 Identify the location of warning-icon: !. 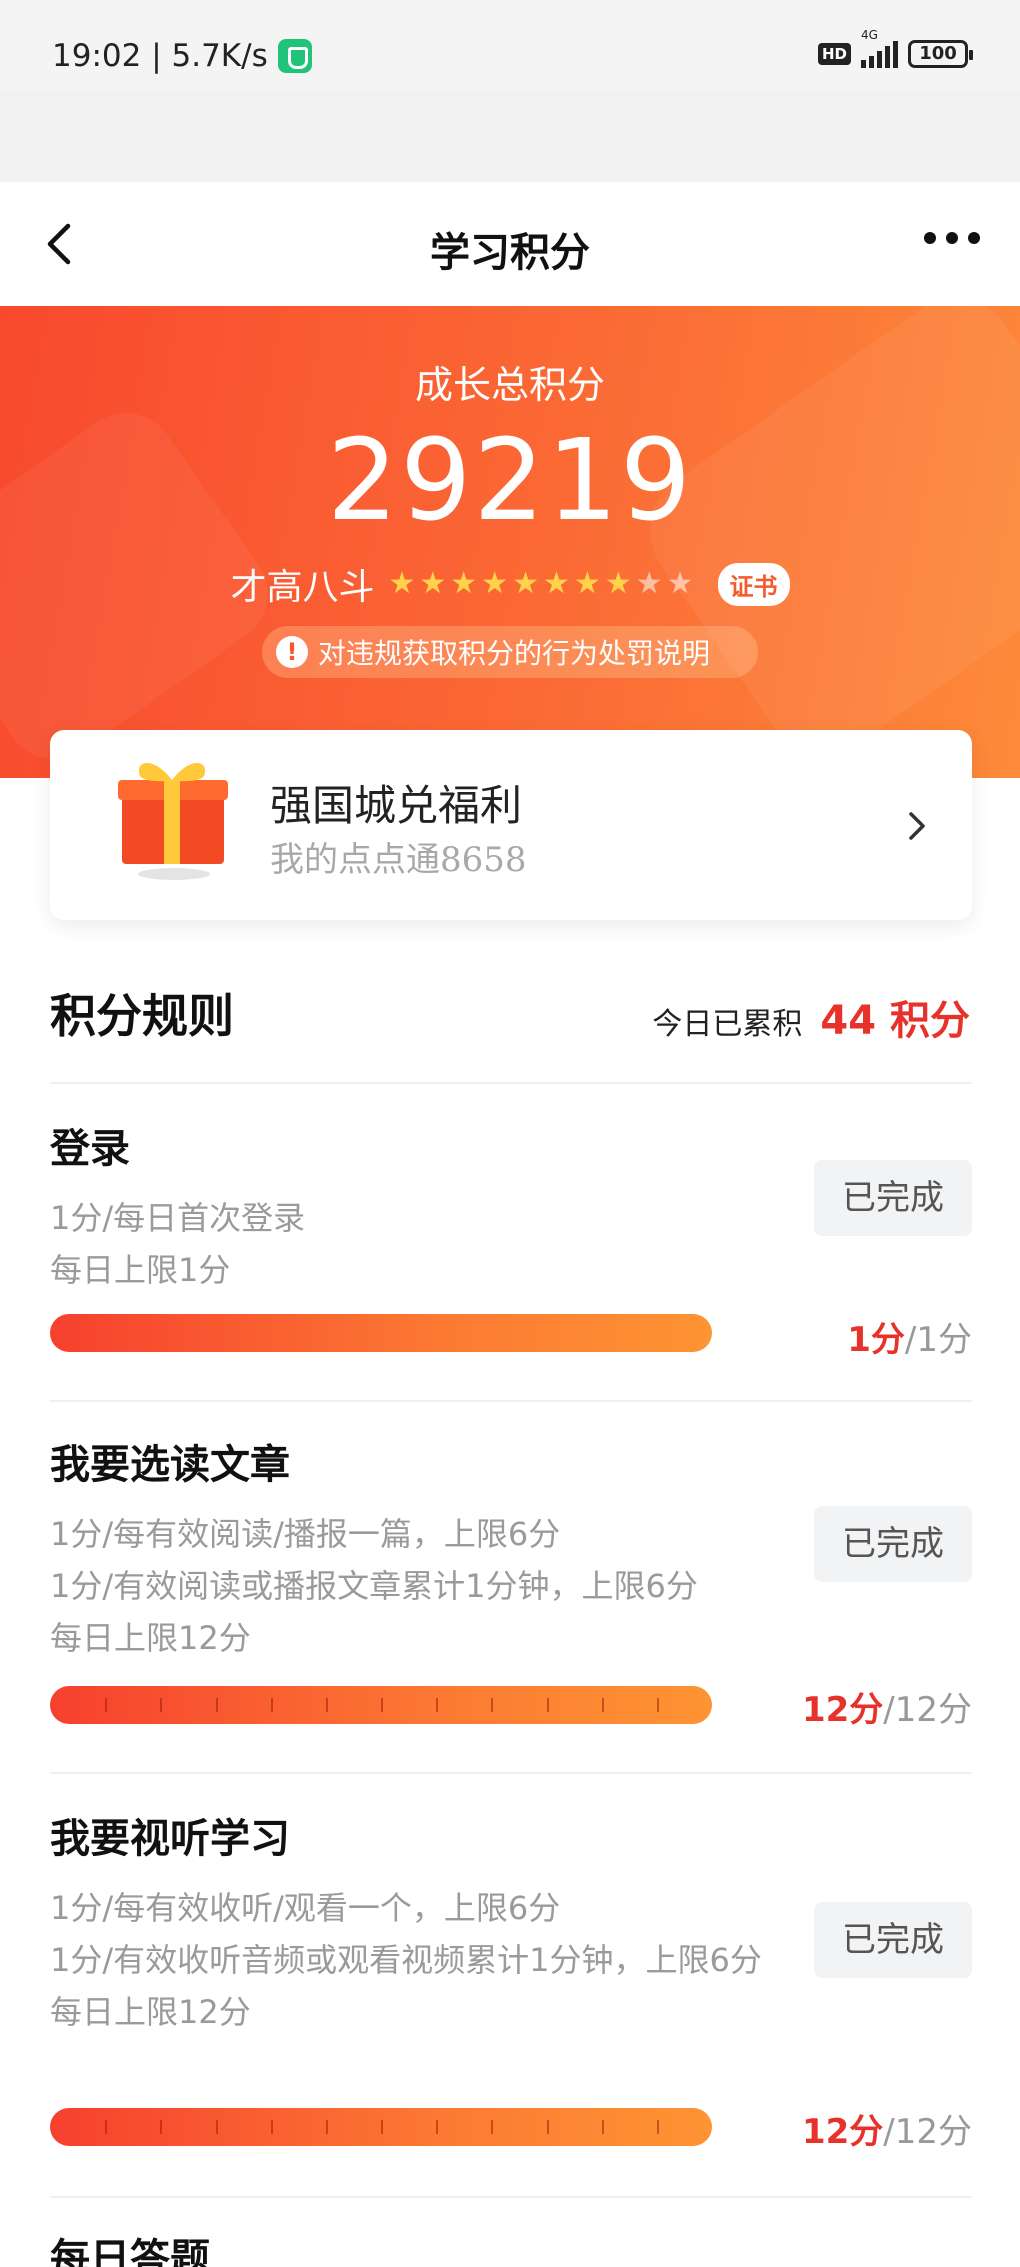
(292, 652).